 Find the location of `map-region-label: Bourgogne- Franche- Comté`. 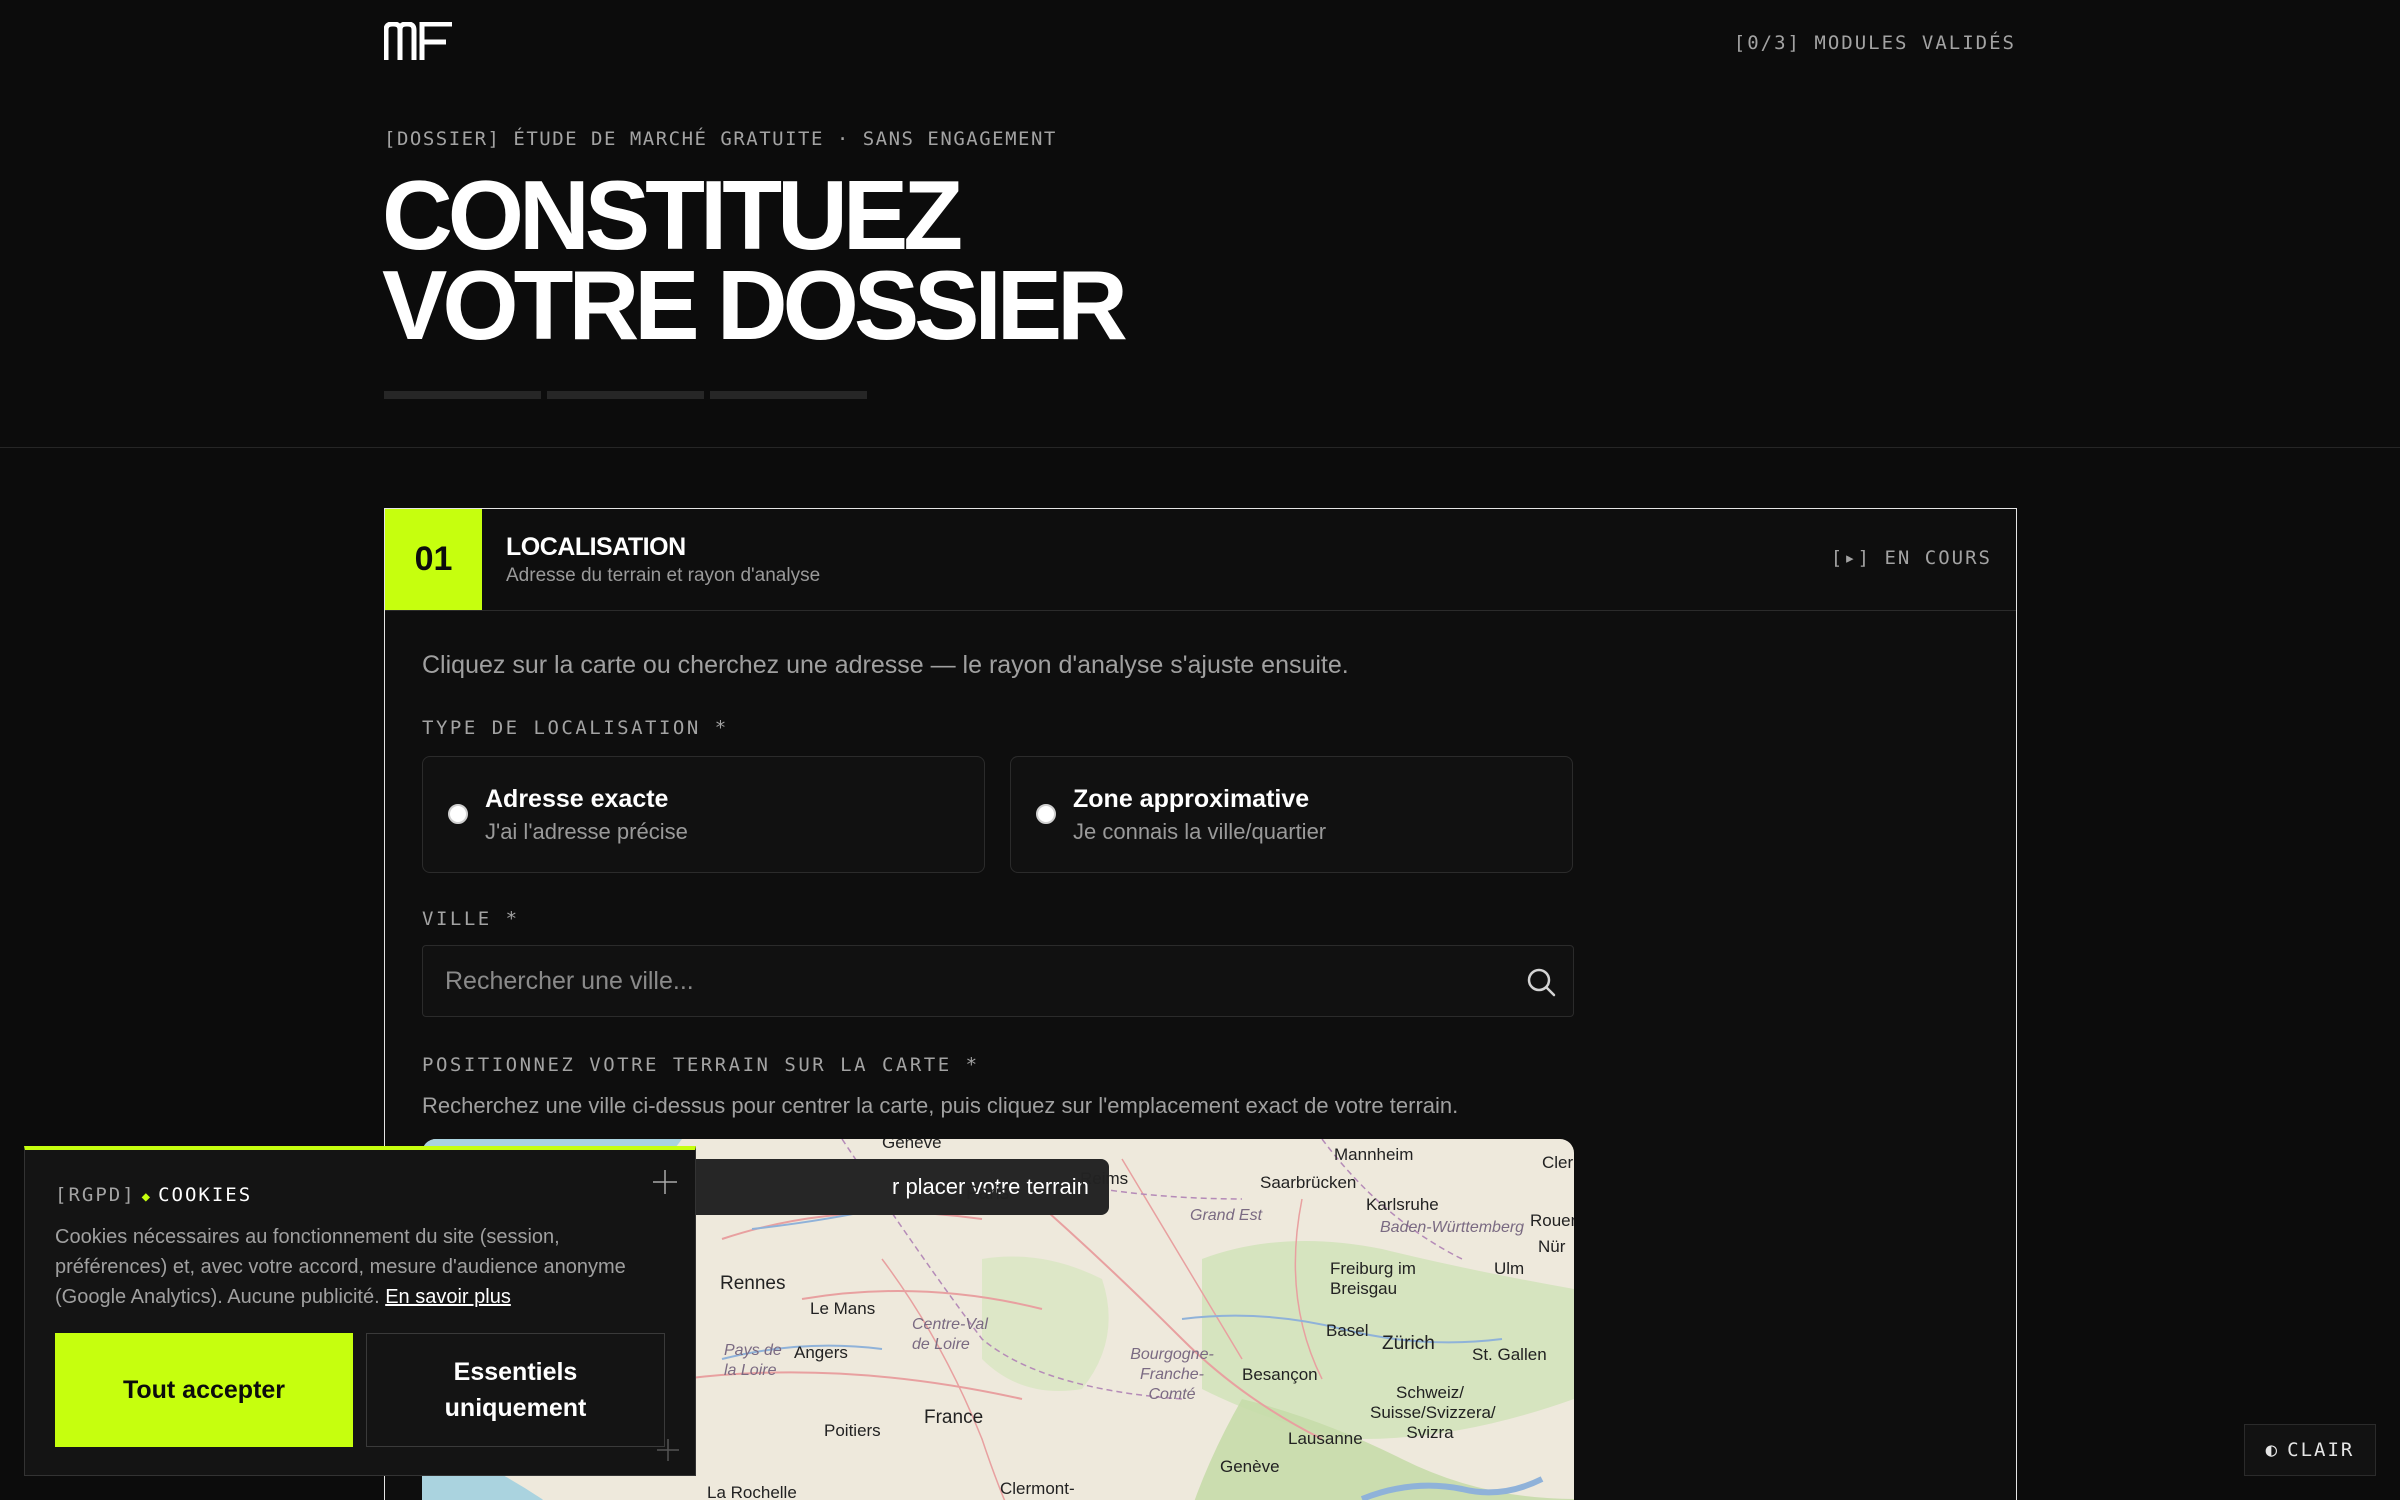

map-region-label: Bourgogne- Franche- Comté is located at coordinates (1172, 1374).